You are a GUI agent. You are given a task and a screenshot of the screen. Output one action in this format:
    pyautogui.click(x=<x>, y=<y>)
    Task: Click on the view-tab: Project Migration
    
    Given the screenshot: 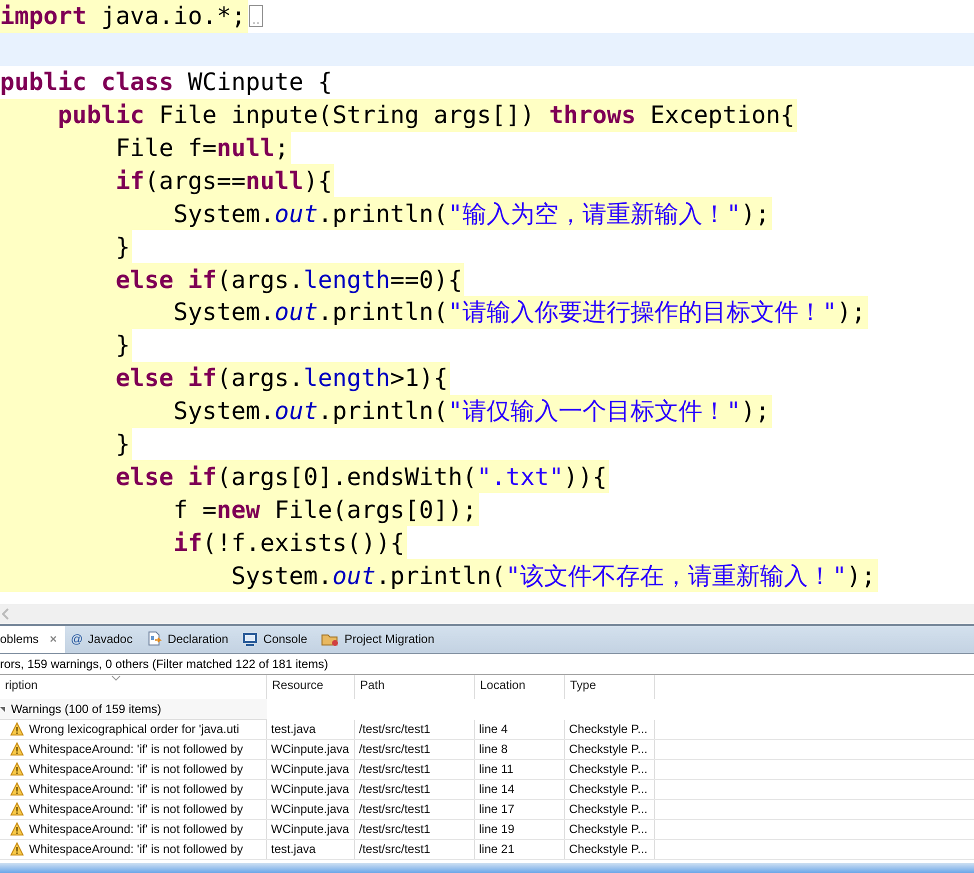 What is the action you would take?
    pyautogui.click(x=378, y=639)
    